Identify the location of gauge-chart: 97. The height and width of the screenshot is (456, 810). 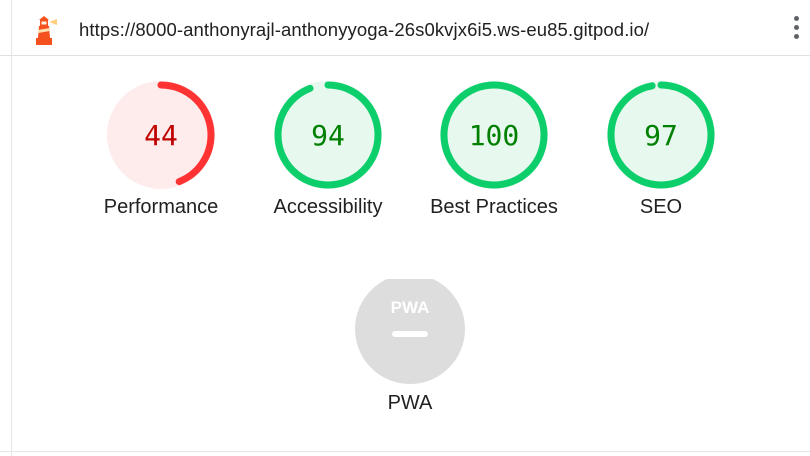
(661, 135).